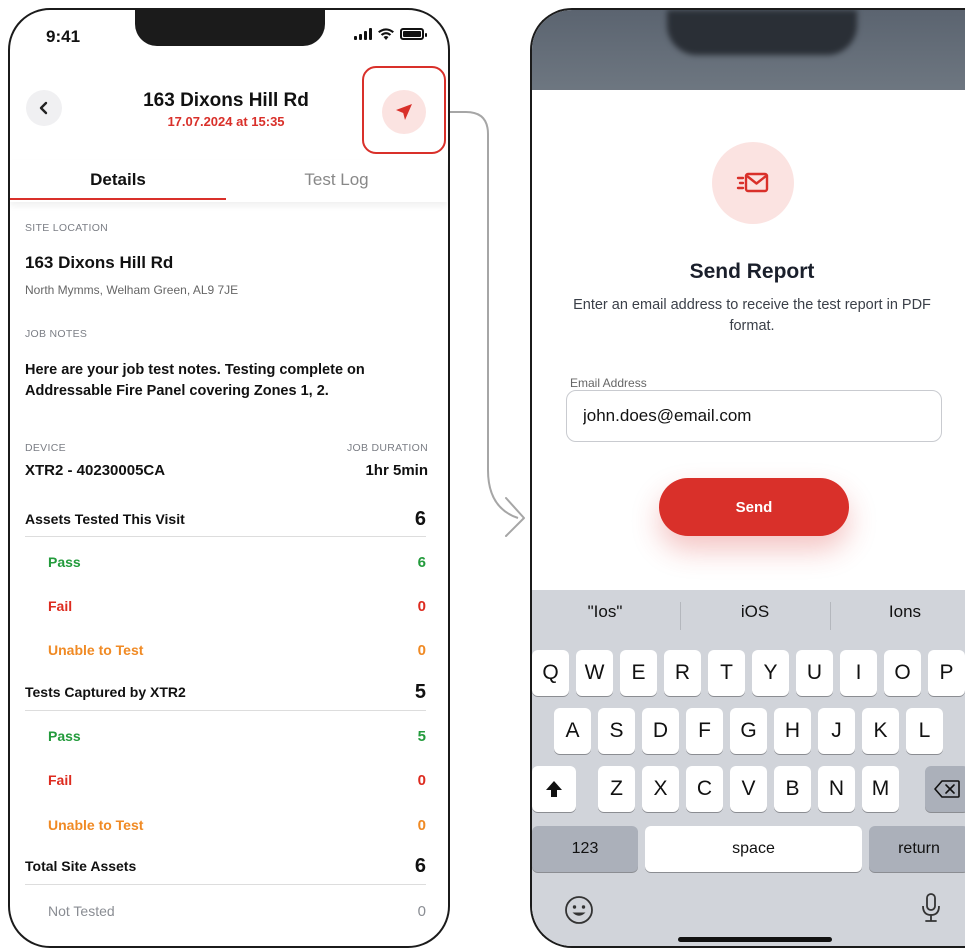 The width and height of the screenshot is (965, 952). I want to click on tab-test-log: Test Log, so click(336, 180).